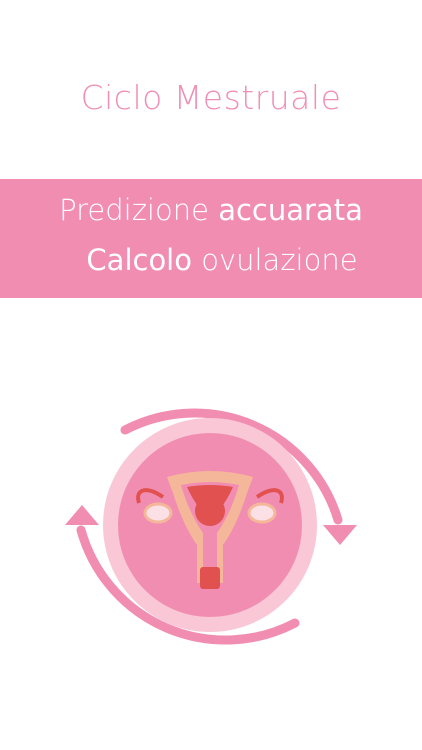 The image size is (422, 750). Describe the element at coordinates (139, 260) in the screenshot. I see `feature-ovulation-emphasis: Calcolo` at that location.